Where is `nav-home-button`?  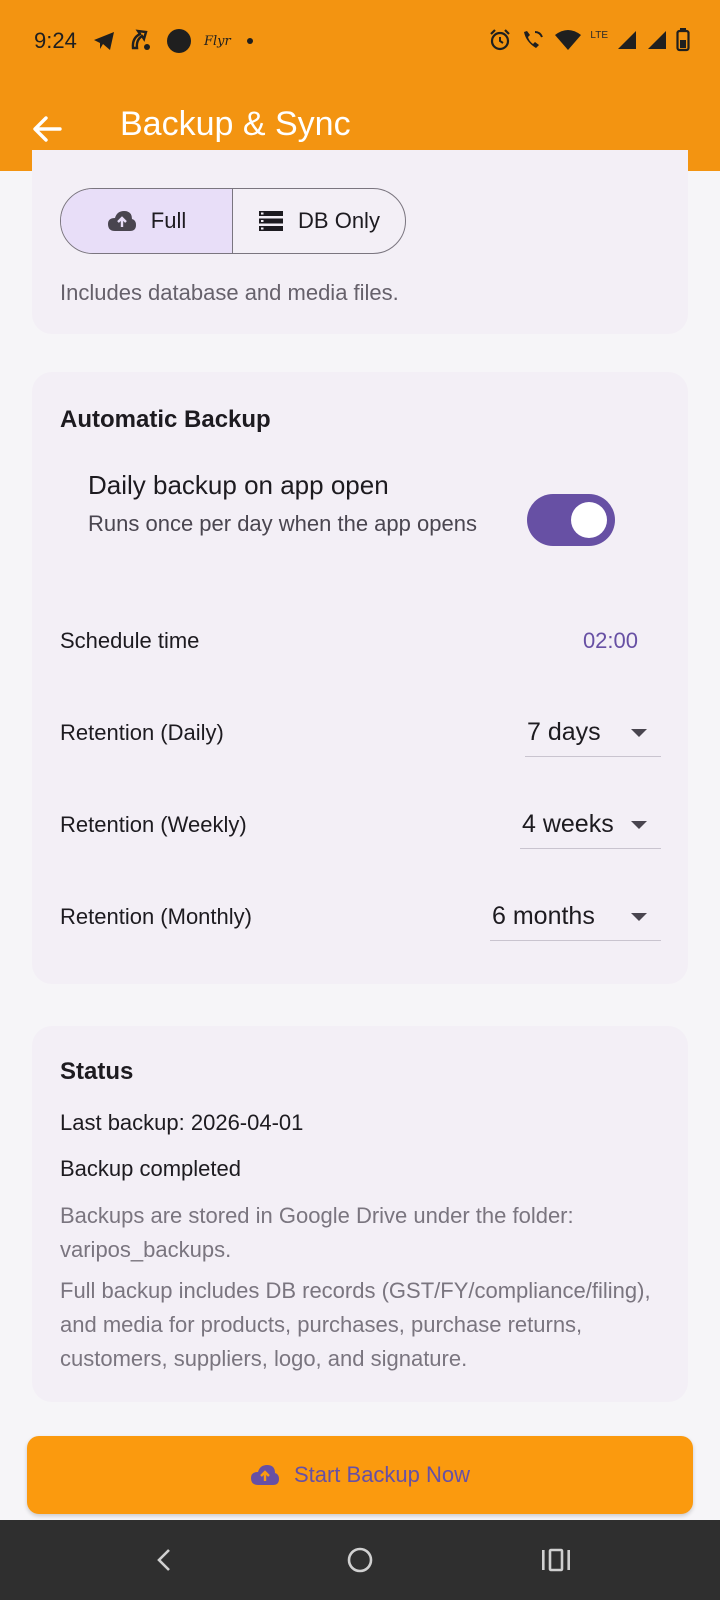
nav-home-button is located at coordinates (360, 1560).